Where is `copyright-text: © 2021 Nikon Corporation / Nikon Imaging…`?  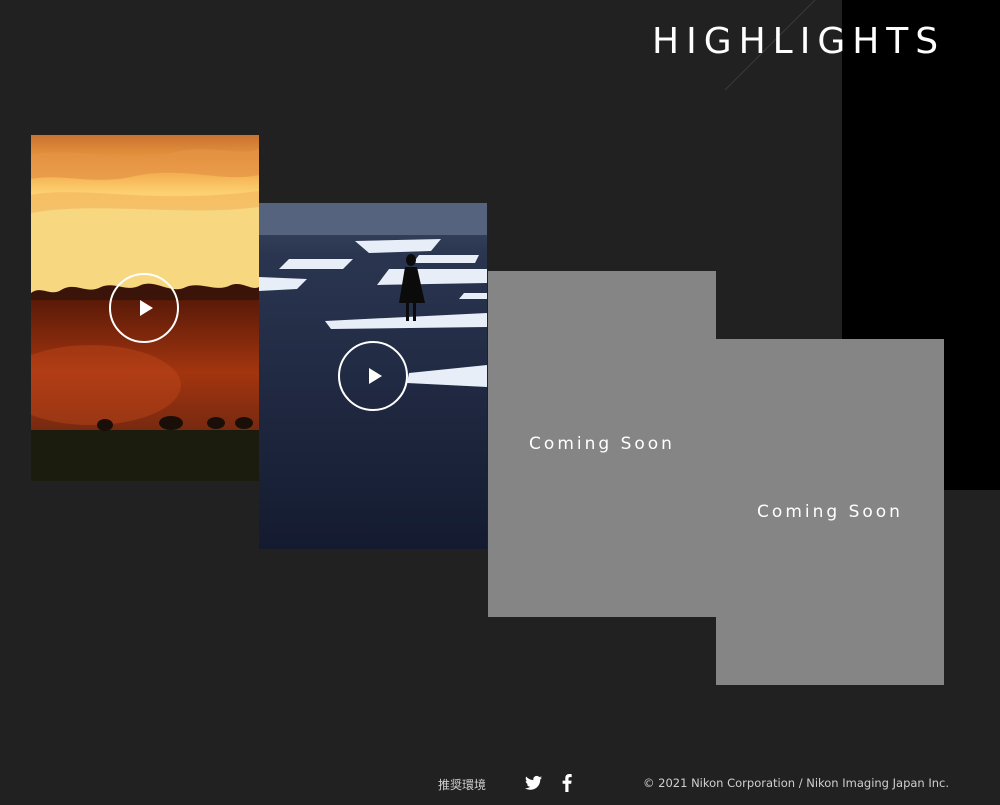 copyright-text: © 2021 Nikon Corporation / Nikon Imaging… is located at coordinates (796, 783).